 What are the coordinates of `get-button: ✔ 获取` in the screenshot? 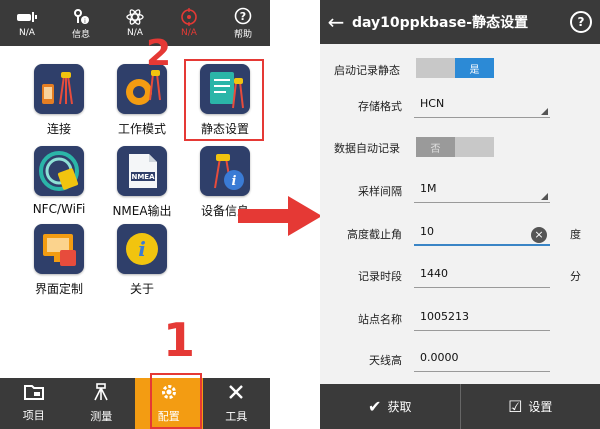 It's located at (390, 406).